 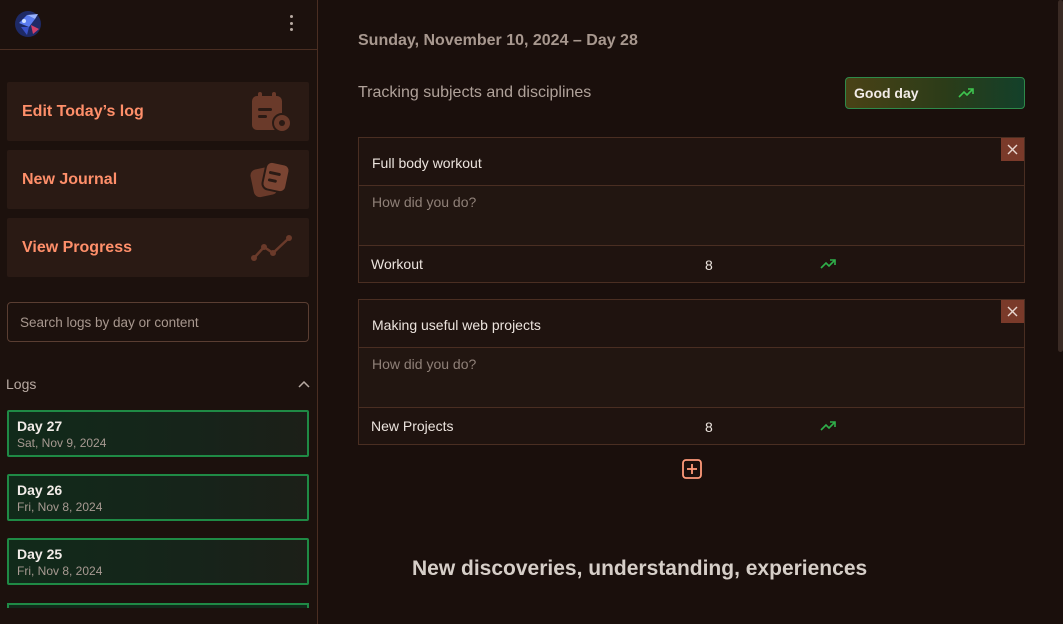 I want to click on metric-name: Workout, so click(x=397, y=264).